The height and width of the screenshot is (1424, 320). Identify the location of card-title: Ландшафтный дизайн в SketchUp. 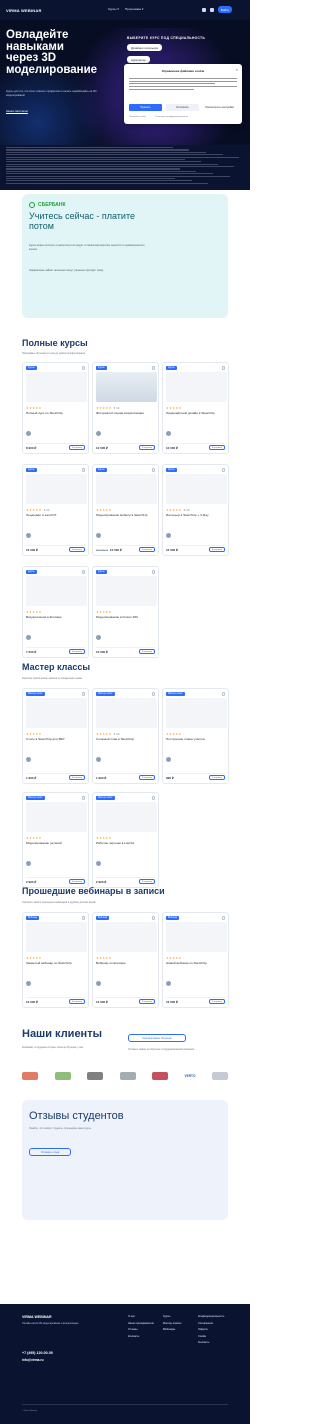
(196, 413).